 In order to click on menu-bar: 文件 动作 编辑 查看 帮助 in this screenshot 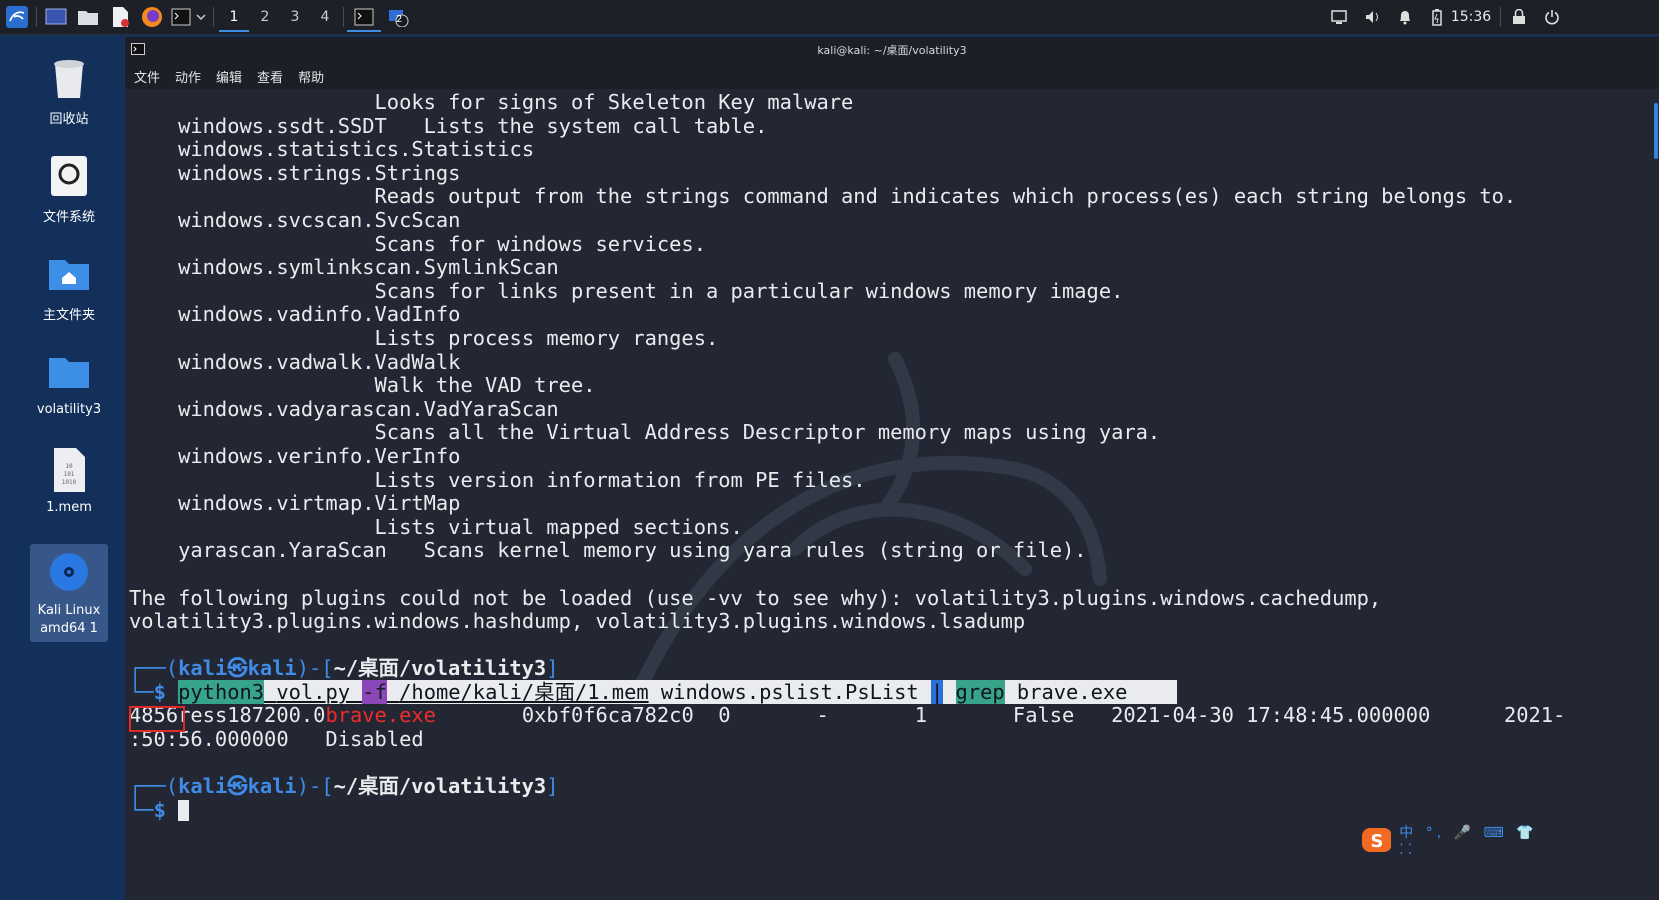, I will do `click(892, 76)`.